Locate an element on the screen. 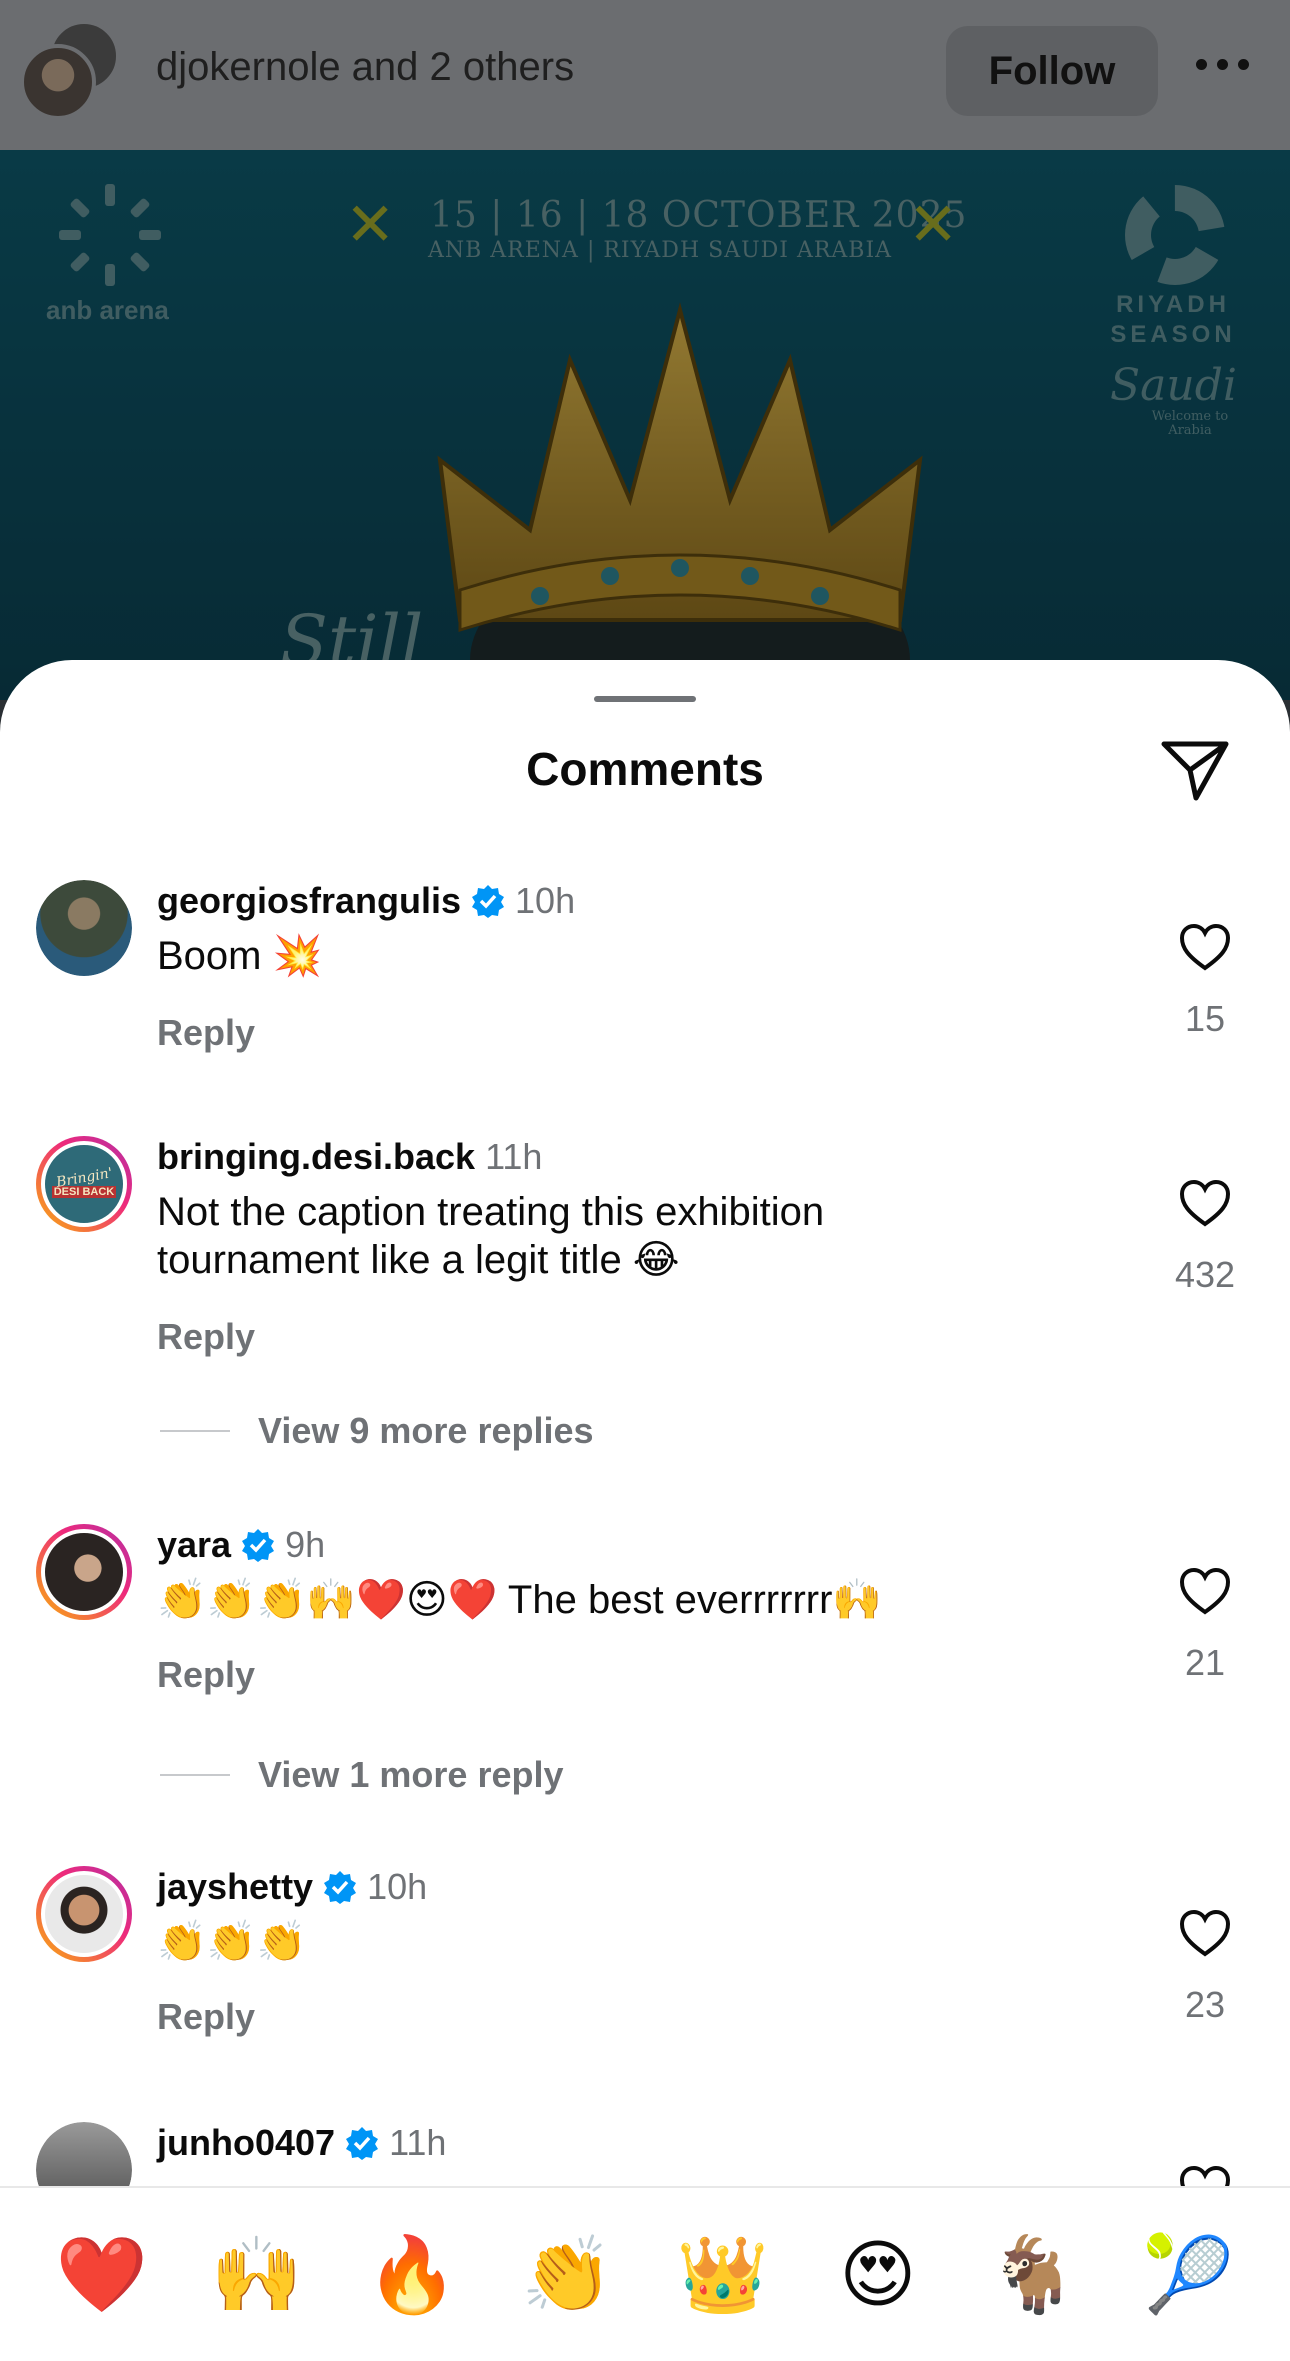  comment-item: georgiosfrangulis 10h Boom 💥 Reply 15 is located at coordinates (645, 980).